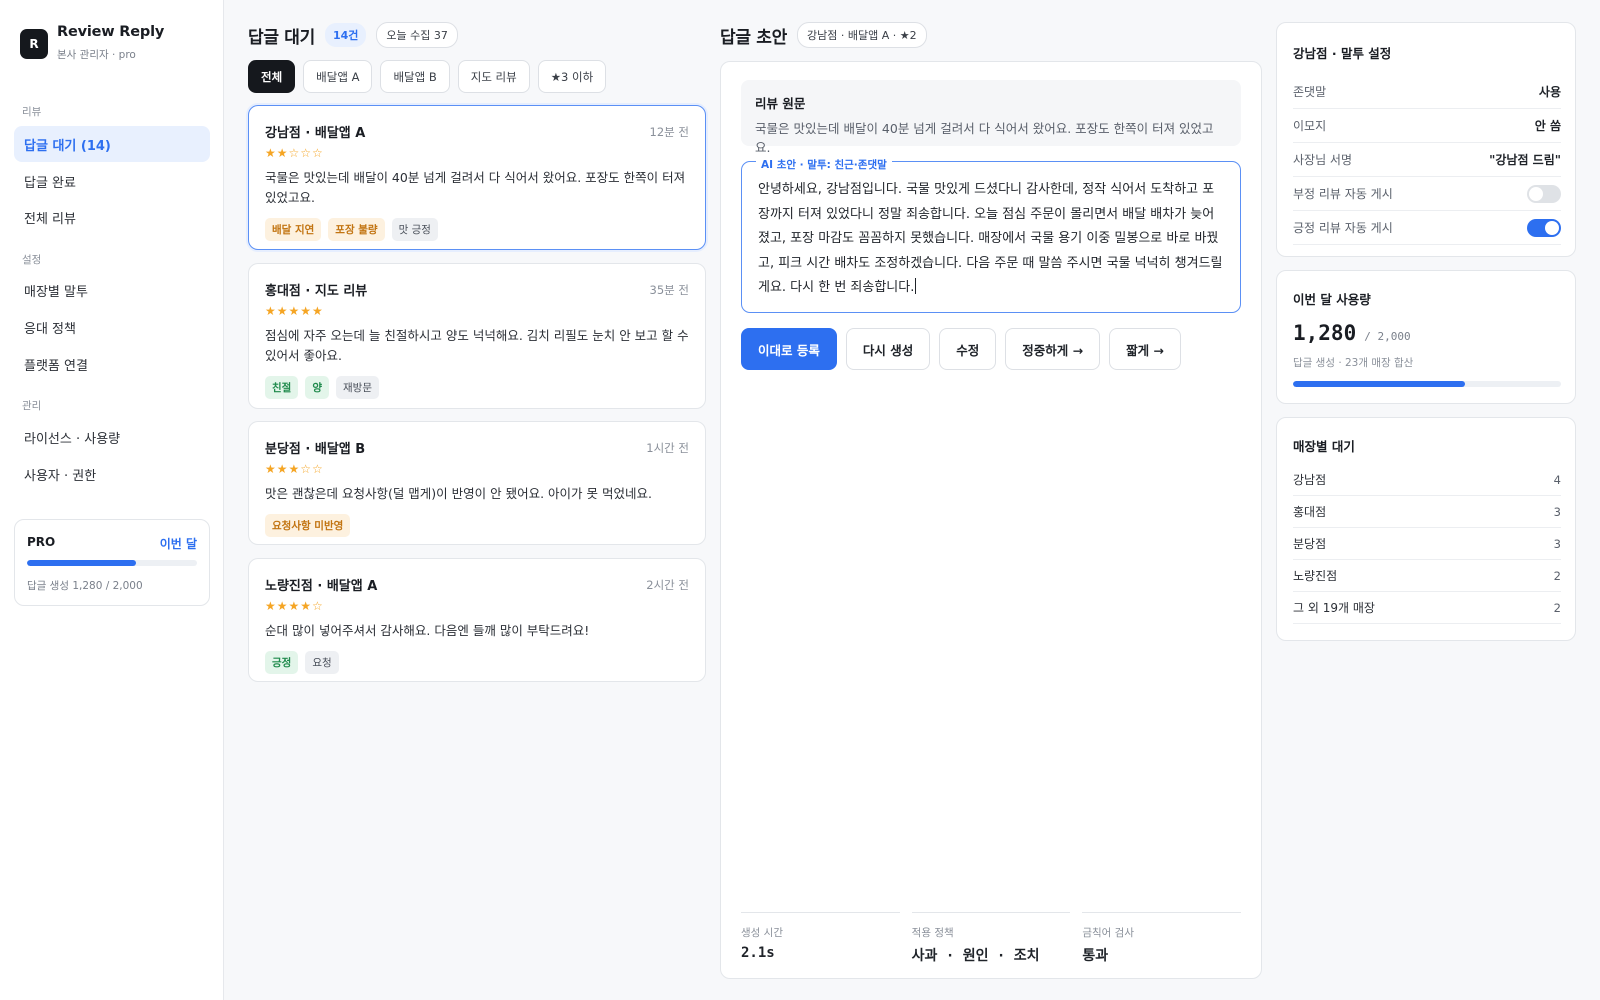  What do you see at coordinates (493, 76) in the screenshot?
I see `filter-map-reviews: 지도 리뷰` at bounding box center [493, 76].